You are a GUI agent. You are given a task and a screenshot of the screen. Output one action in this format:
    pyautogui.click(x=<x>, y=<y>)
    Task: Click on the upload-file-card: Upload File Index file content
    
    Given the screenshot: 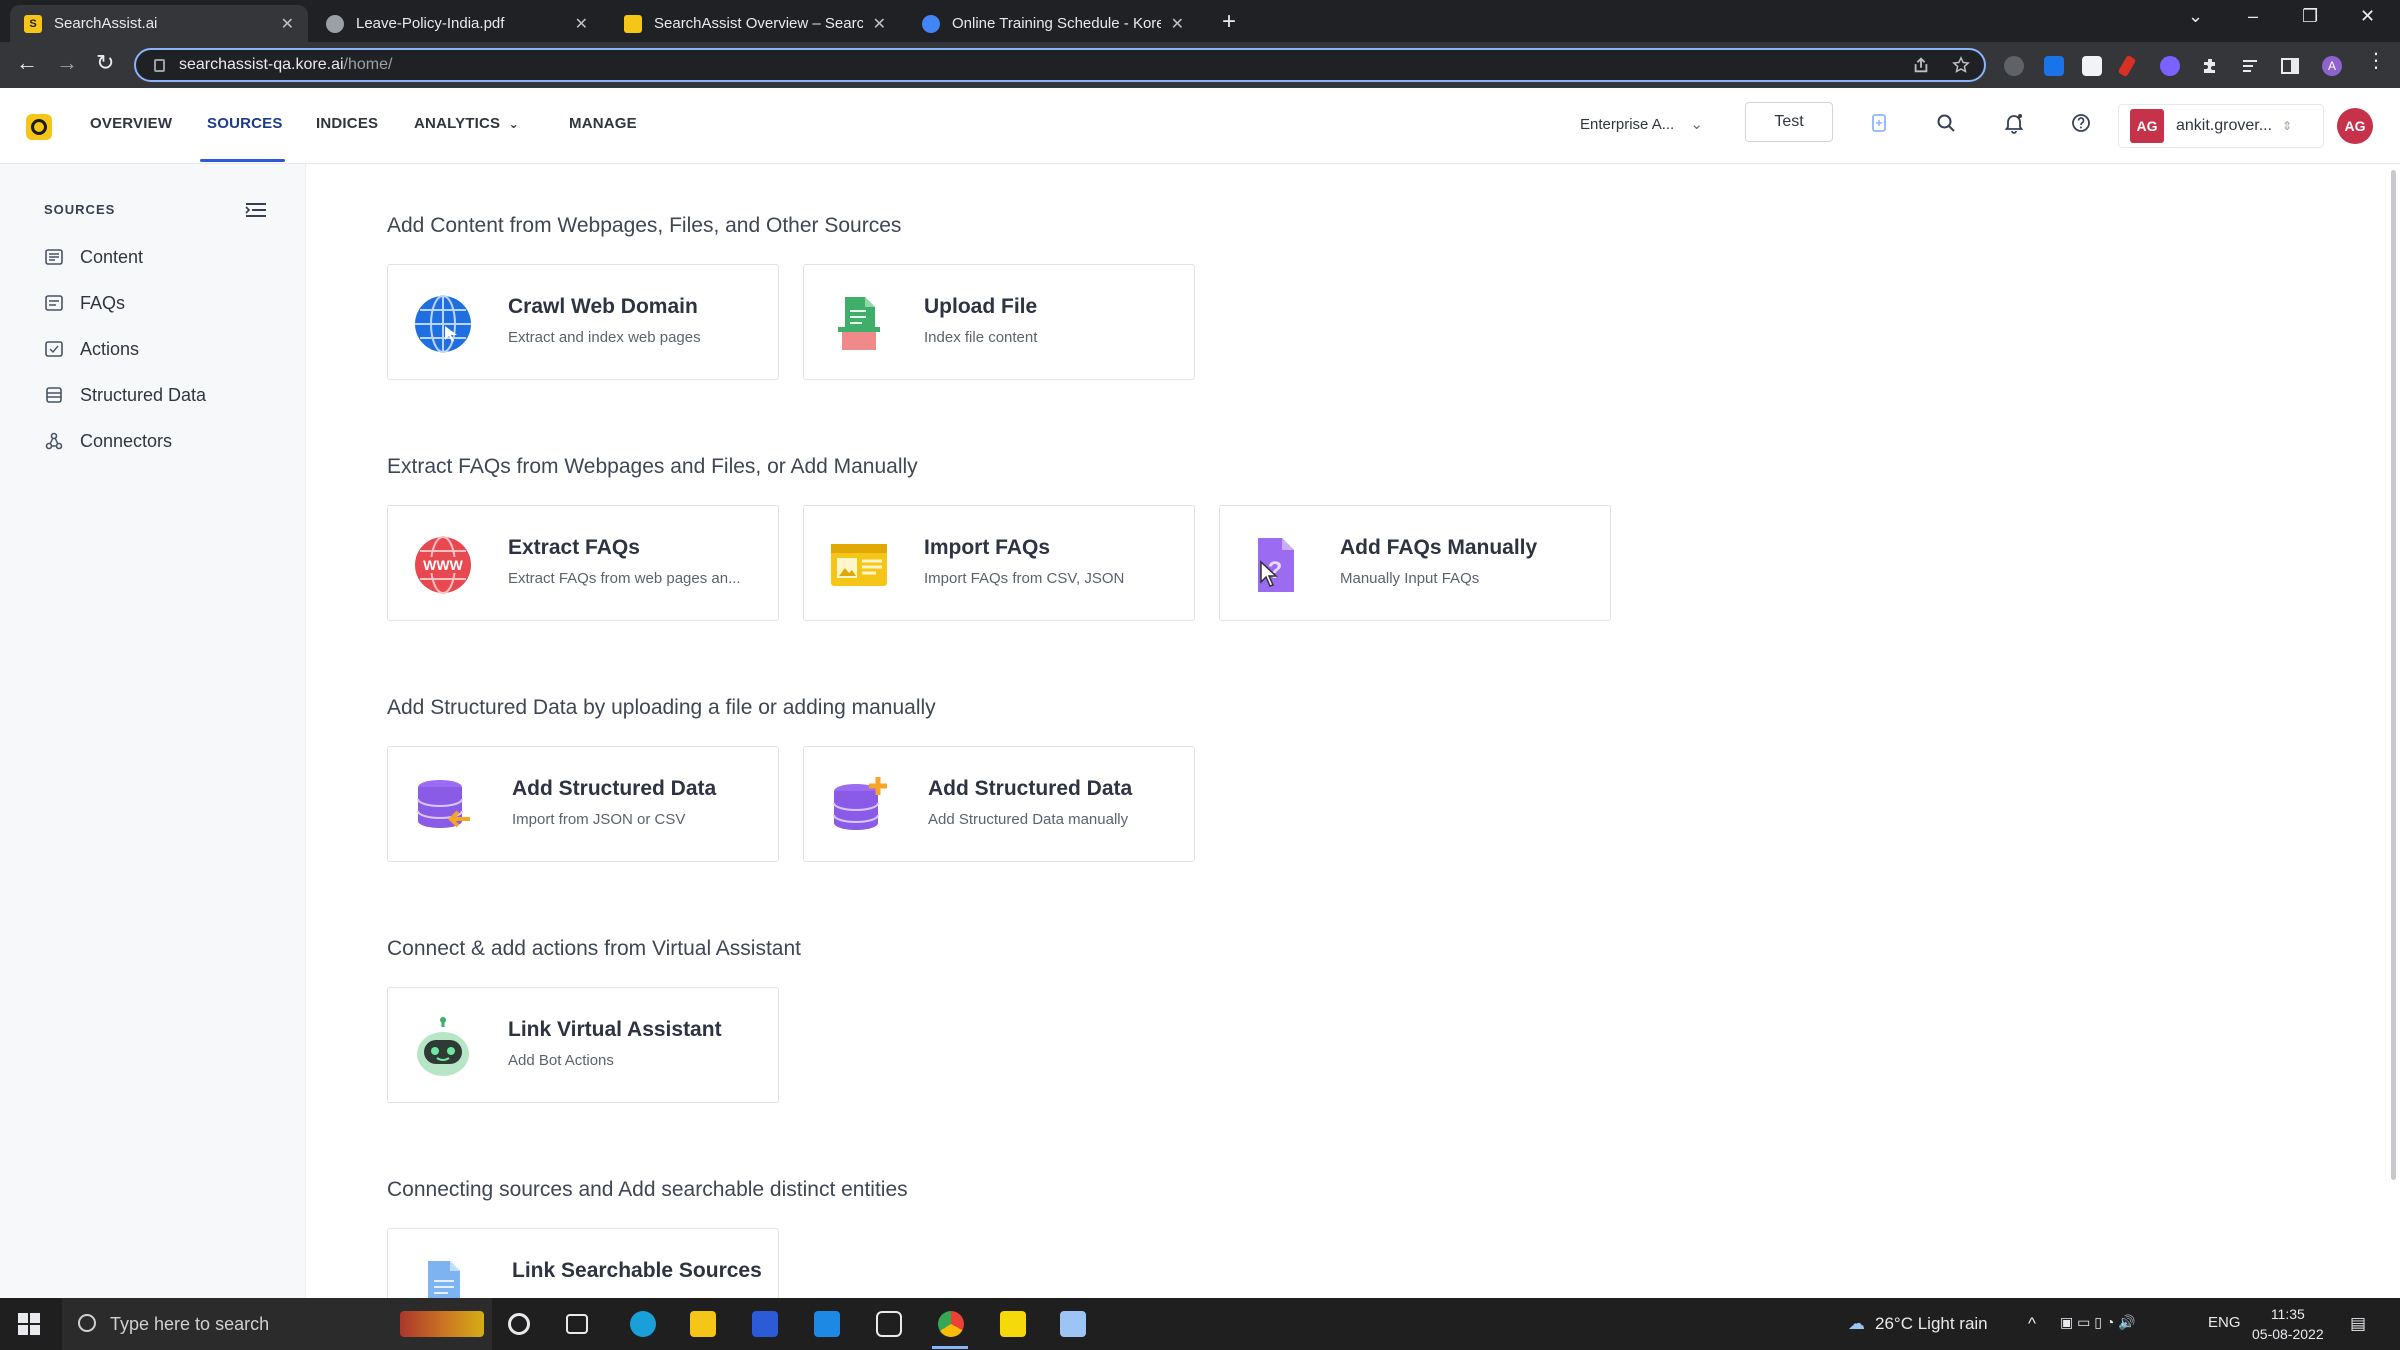 What is the action you would take?
    pyautogui.click(x=999, y=322)
    